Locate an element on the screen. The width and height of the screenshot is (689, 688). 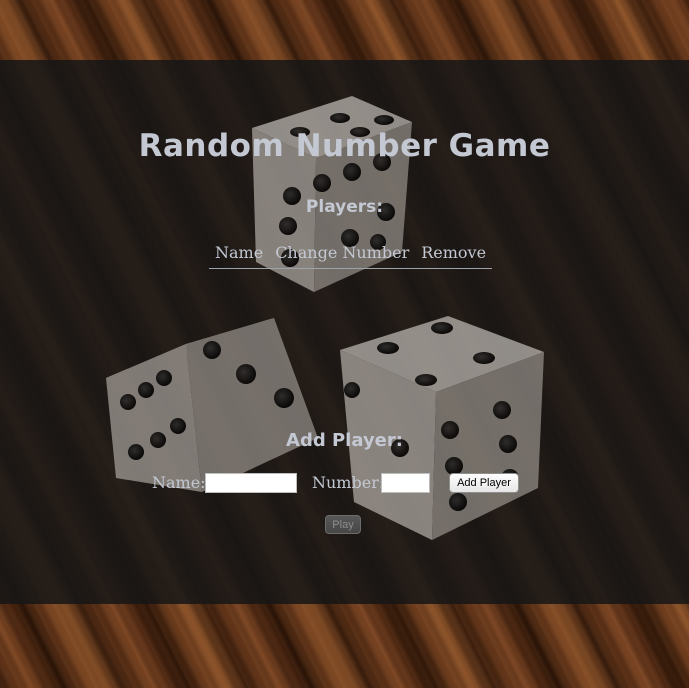
column-header-name: Name is located at coordinates (239, 256).